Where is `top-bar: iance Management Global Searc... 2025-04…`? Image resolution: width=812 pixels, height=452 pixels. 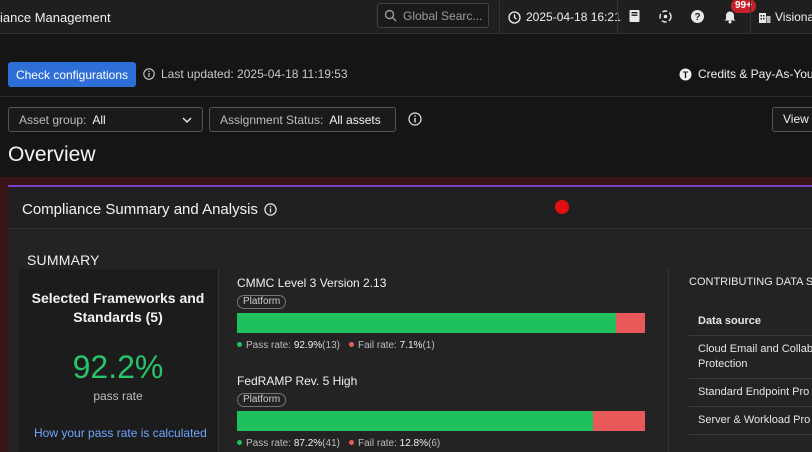
top-bar: iance Management Global Searc... 2025-04… is located at coordinates (406, 17).